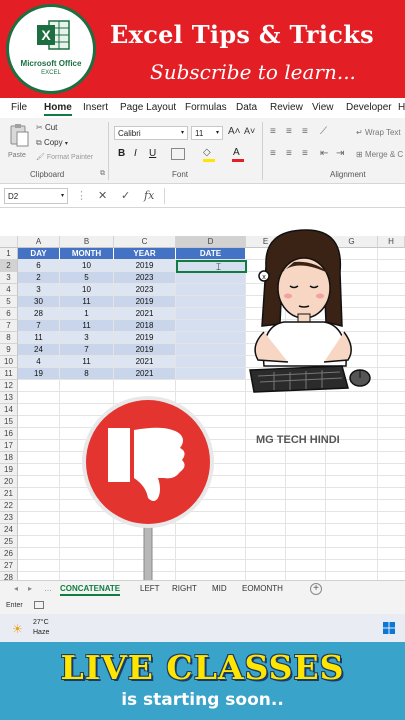 The image size is (405, 720). What do you see at coordinates (246, 107) in the screenshot?
I see `tab-data: Data` at bounding box center [246, 107].